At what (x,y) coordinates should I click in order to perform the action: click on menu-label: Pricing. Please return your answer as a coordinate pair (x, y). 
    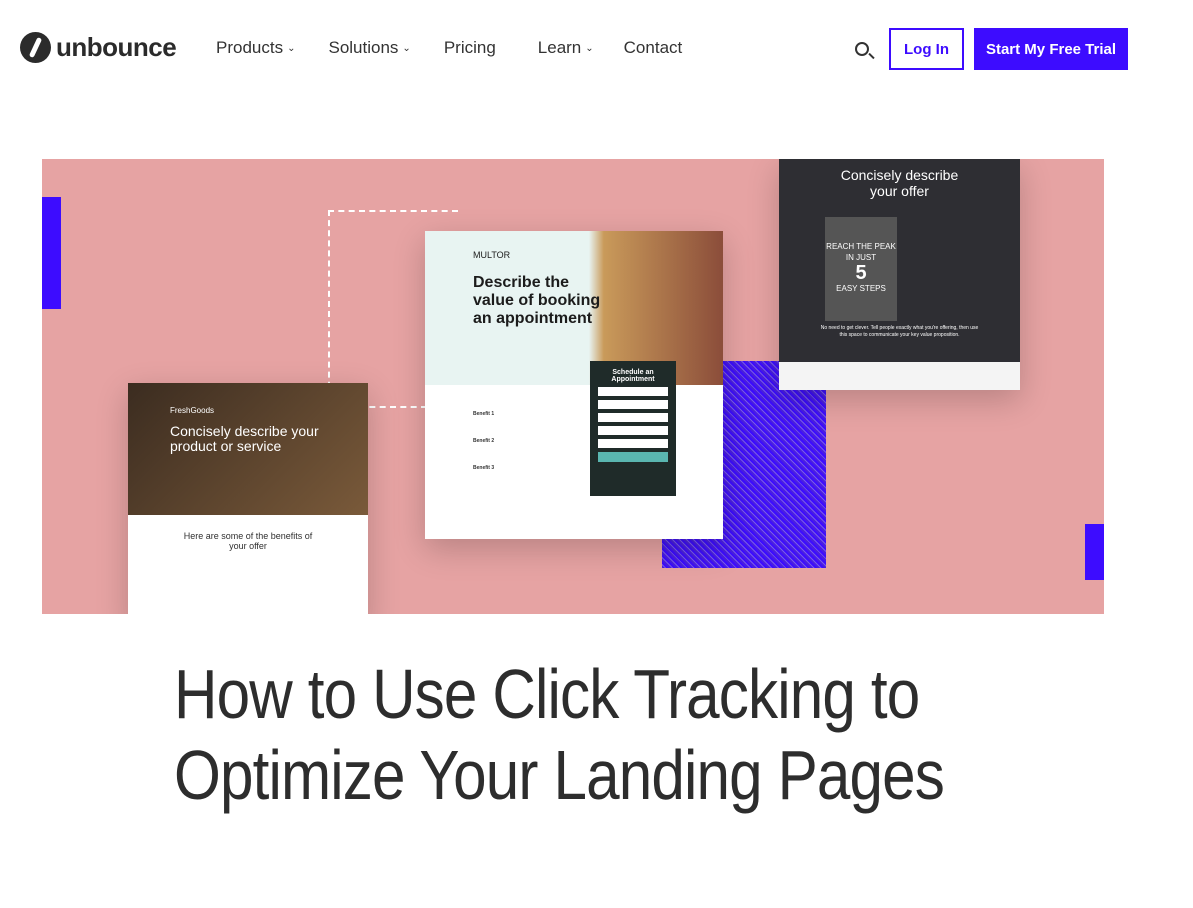
    Looking at the image, I should click on (469, 47).